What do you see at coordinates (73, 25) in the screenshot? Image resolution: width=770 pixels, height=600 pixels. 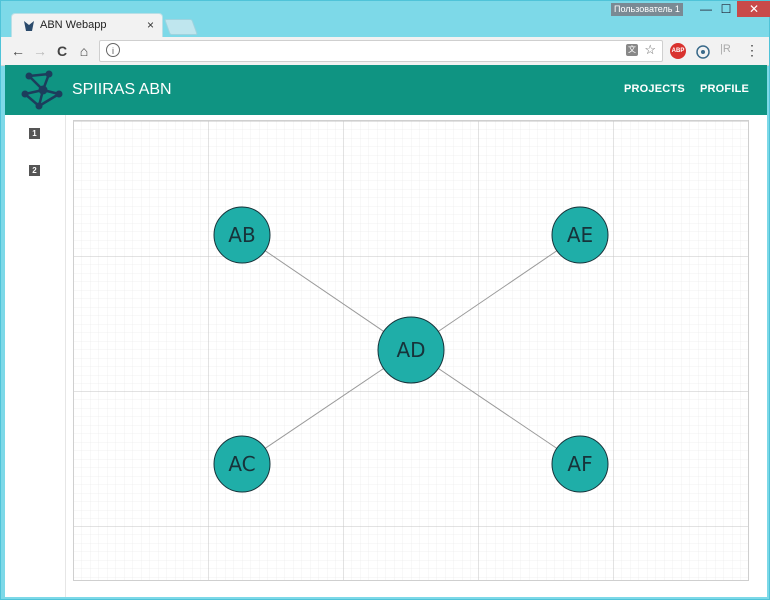 I see `tab-title: ABN Webapp` at bounding box center [73, 25].